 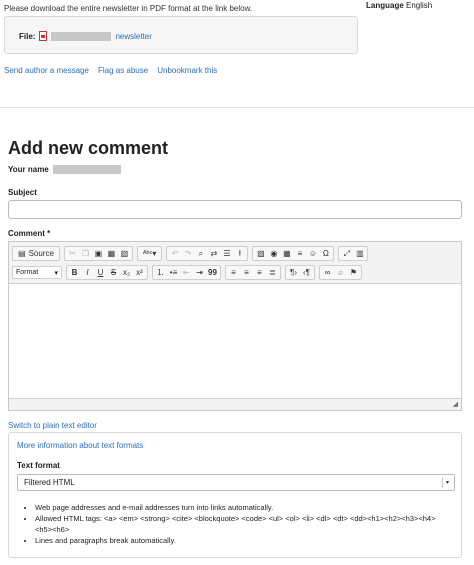 What do you see at coordinates (52, 425) in the screenshot?
I see `switch-plain-text-link: Switch to plain text editor` at bounding box center [52, 425].